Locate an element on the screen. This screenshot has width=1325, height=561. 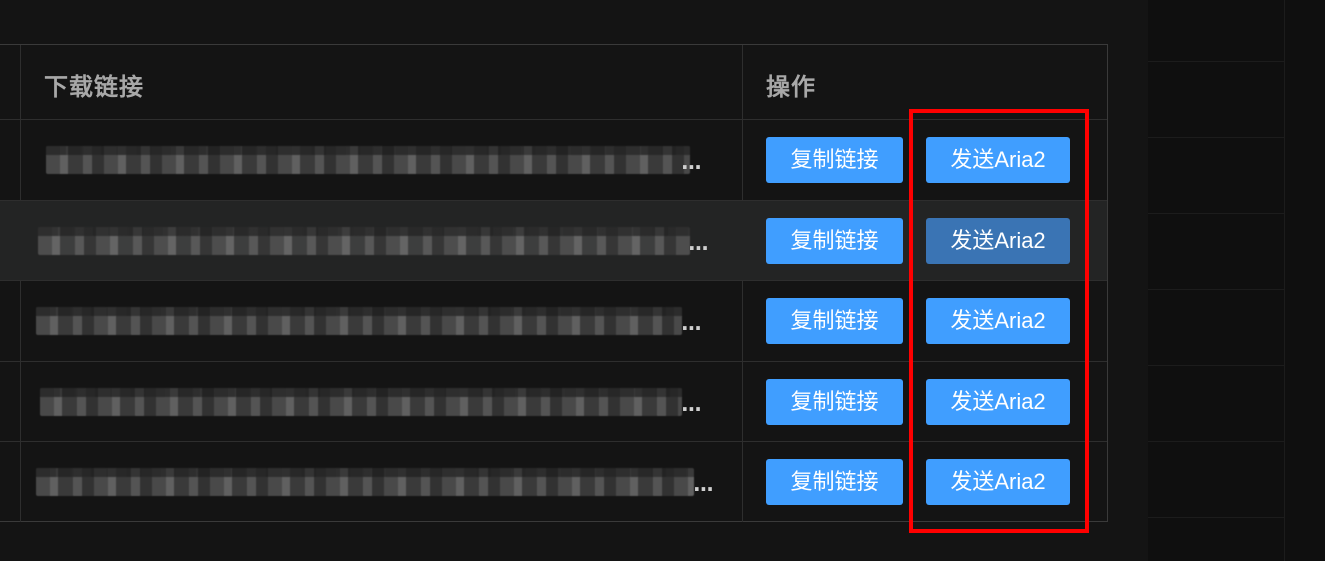
header-actions: 操作 is located at coordinates (791, 87).